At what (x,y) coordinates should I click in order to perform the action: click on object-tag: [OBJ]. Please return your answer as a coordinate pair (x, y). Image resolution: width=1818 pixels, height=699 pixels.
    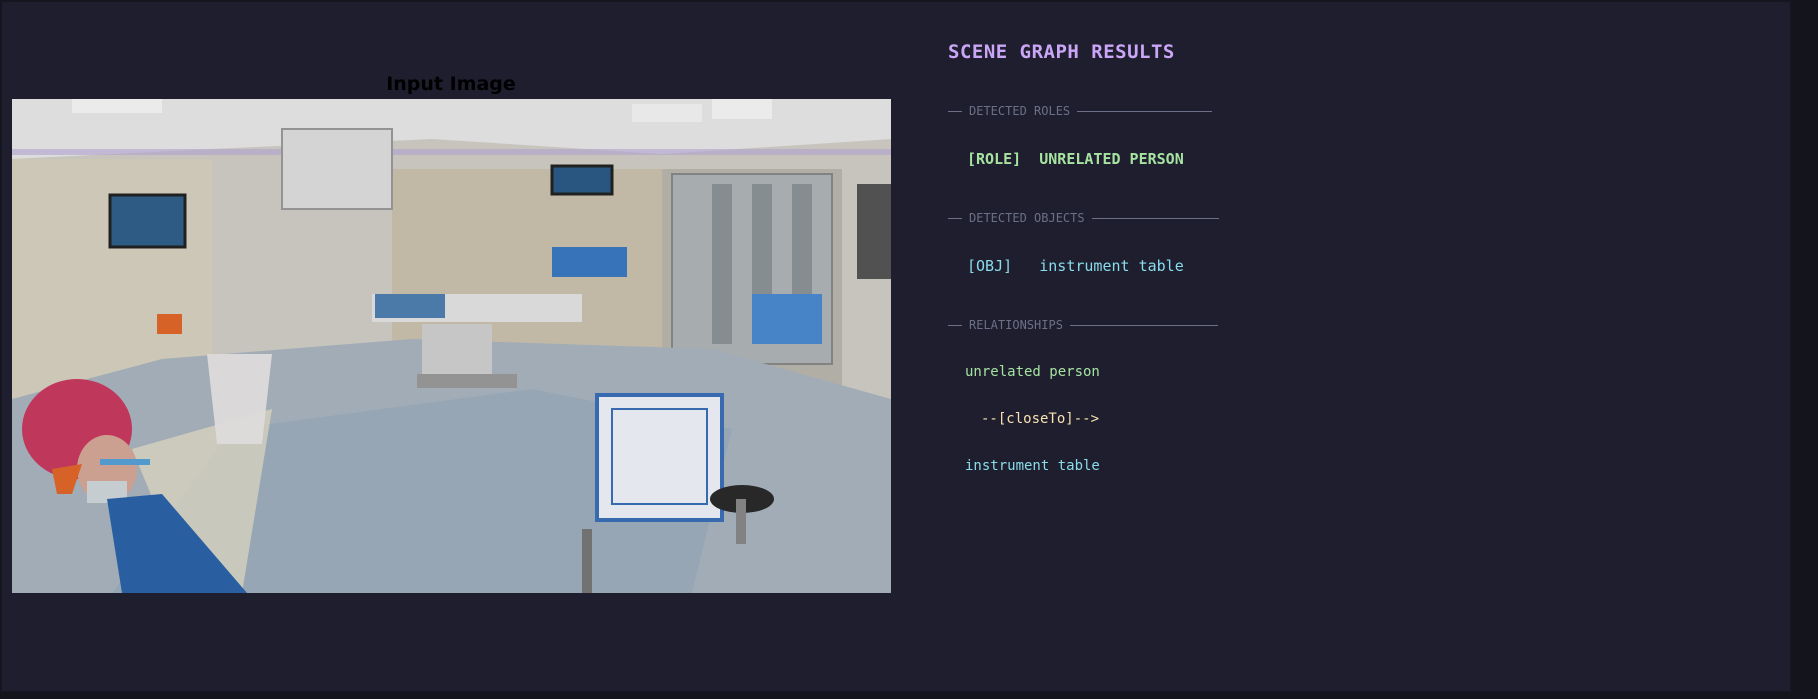
    Looking at the image, I should click on (990, 266).